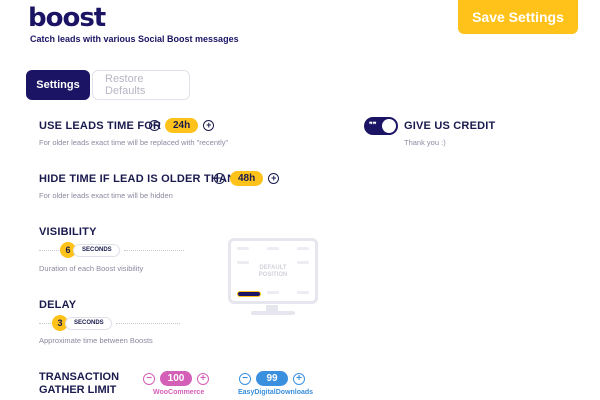 Image resolution: width=600 pixels, height=400 pixels. I want to click on position-bottom-right, so click(303, 292).